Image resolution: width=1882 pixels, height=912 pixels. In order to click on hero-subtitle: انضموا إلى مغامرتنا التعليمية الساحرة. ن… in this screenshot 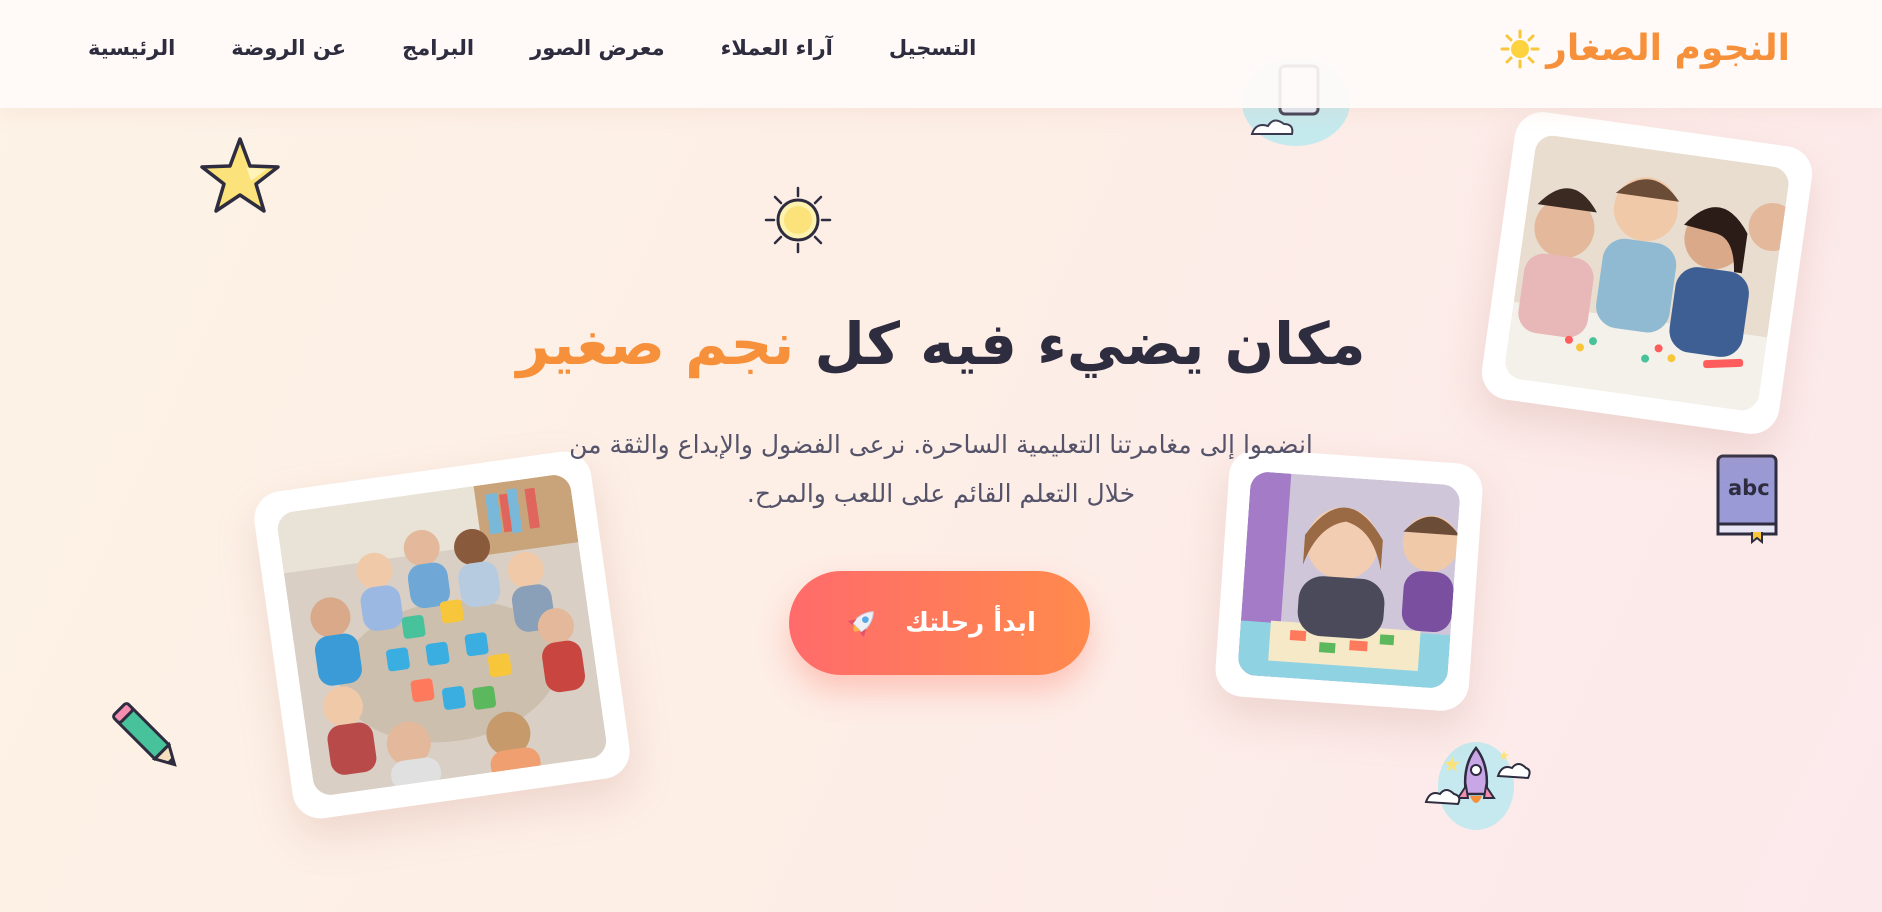, I will do `click(941, 469)`.